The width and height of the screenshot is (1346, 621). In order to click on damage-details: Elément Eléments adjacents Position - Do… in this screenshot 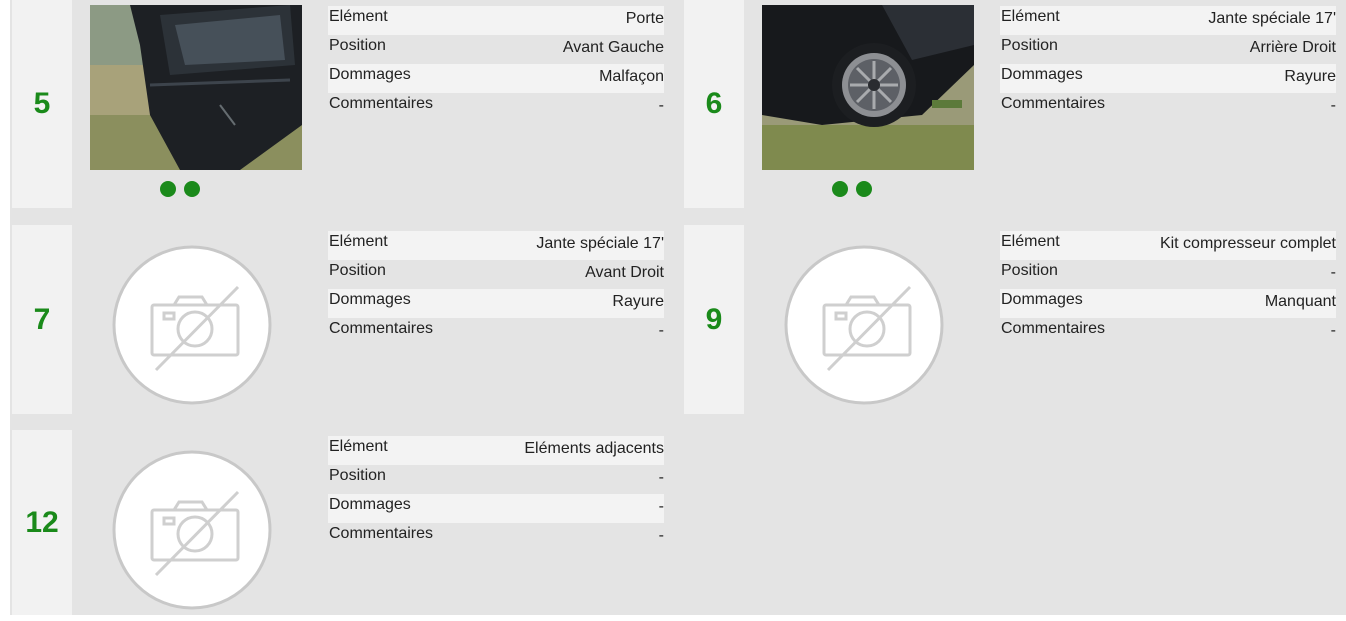, I will do `click(496, 494)`.